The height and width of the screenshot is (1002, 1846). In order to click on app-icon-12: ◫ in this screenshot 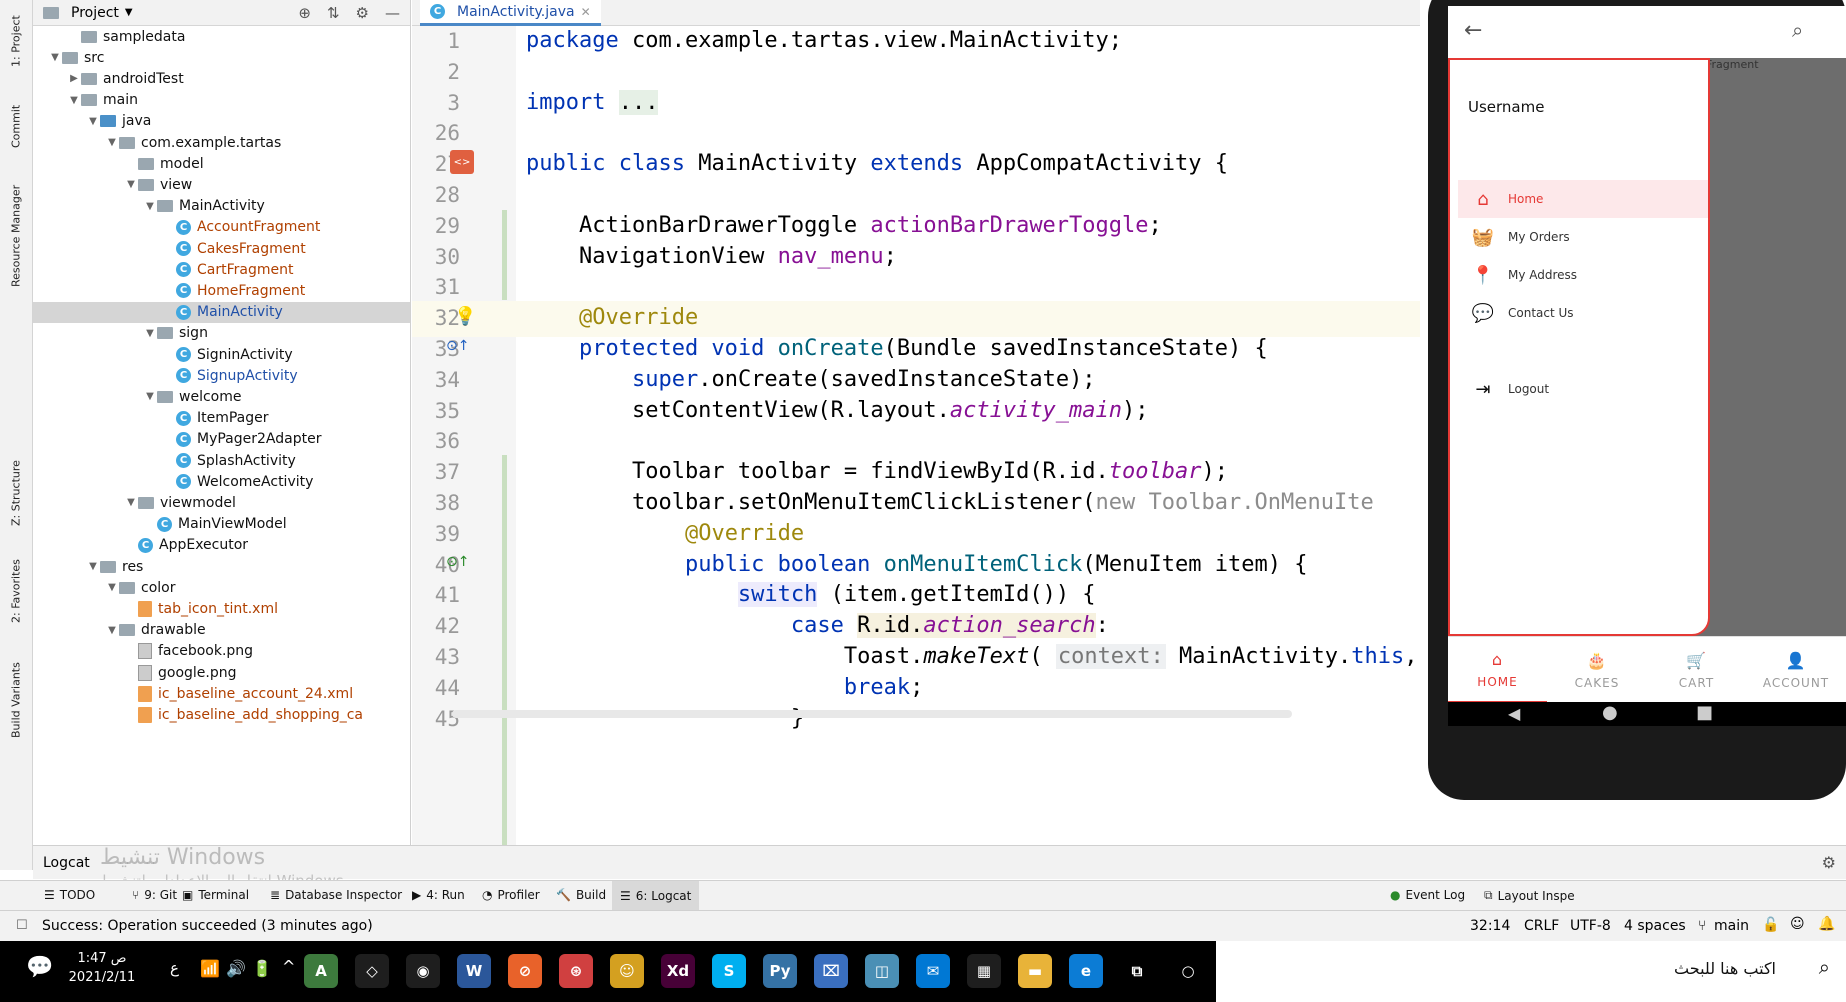, I will do `click(882, 971)`.